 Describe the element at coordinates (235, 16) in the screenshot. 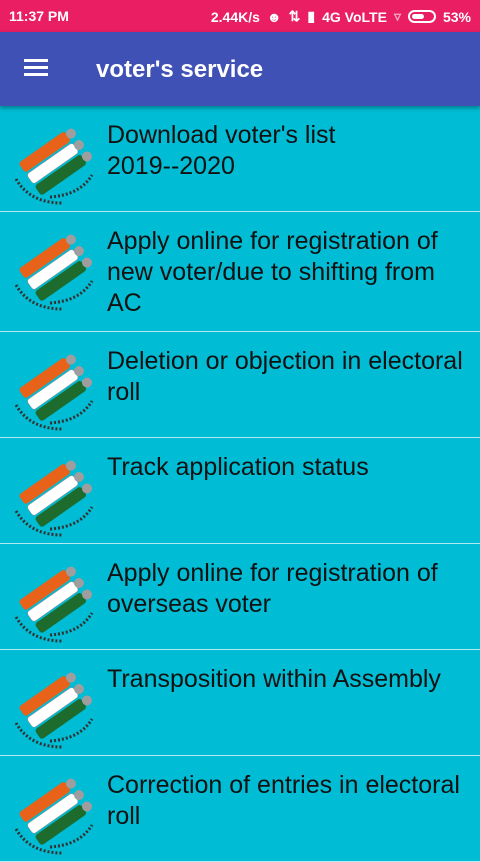

I see `network-speed: 2.44K/s` at that location.